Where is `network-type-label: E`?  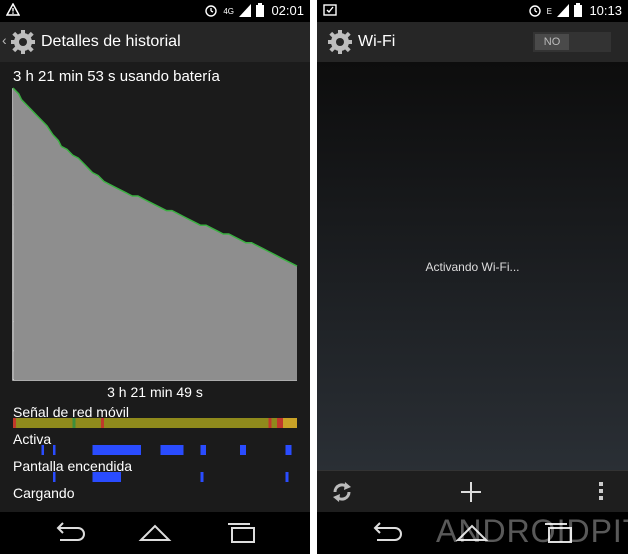 network-type-label: E is located at coordinates (549, 11).